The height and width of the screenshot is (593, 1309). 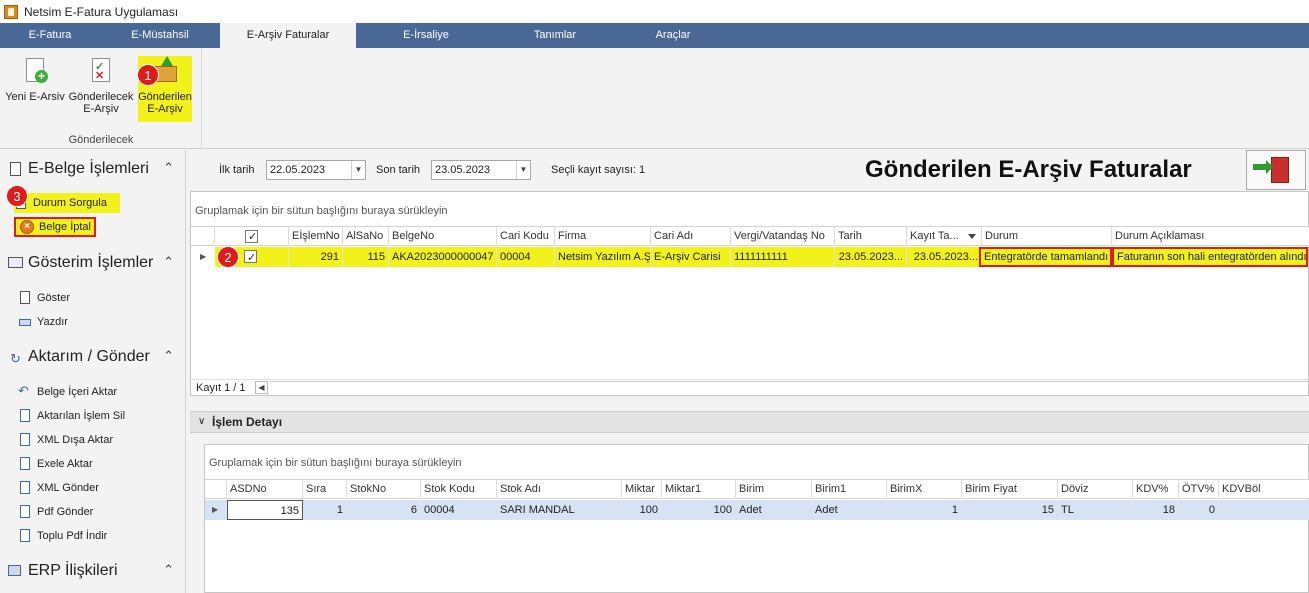 I want to click on col-miktar1: Miktar1, so click(x=699, y=489).